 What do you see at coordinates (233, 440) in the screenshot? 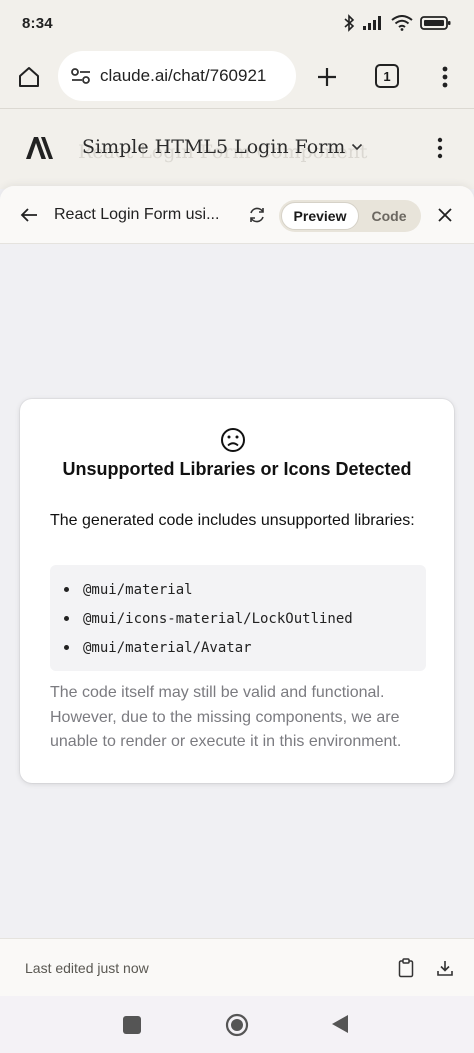
I see `sad-face-icon` at bounding box center [233, 440].